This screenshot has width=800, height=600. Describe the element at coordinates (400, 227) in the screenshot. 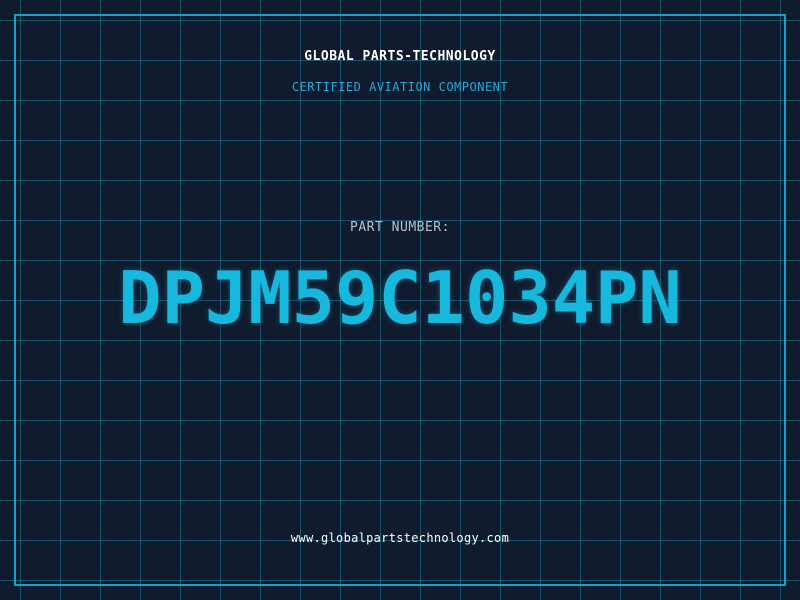

I see `part-number-label: PART NUMBER:` at that location.